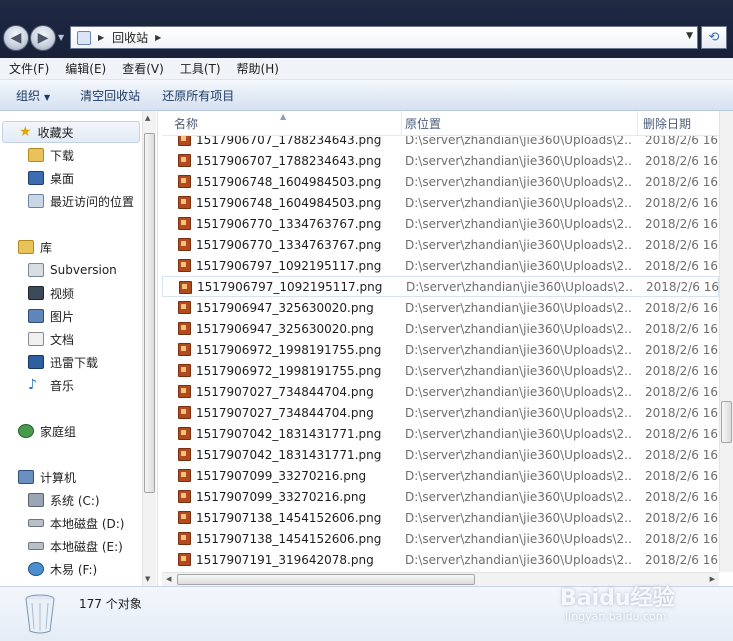 Image resolution: width=733 pixels, height=641 pixels. Describe the element at coordinates (43, 38) in the screenshot. I see `forward-button: ▶` at that location.